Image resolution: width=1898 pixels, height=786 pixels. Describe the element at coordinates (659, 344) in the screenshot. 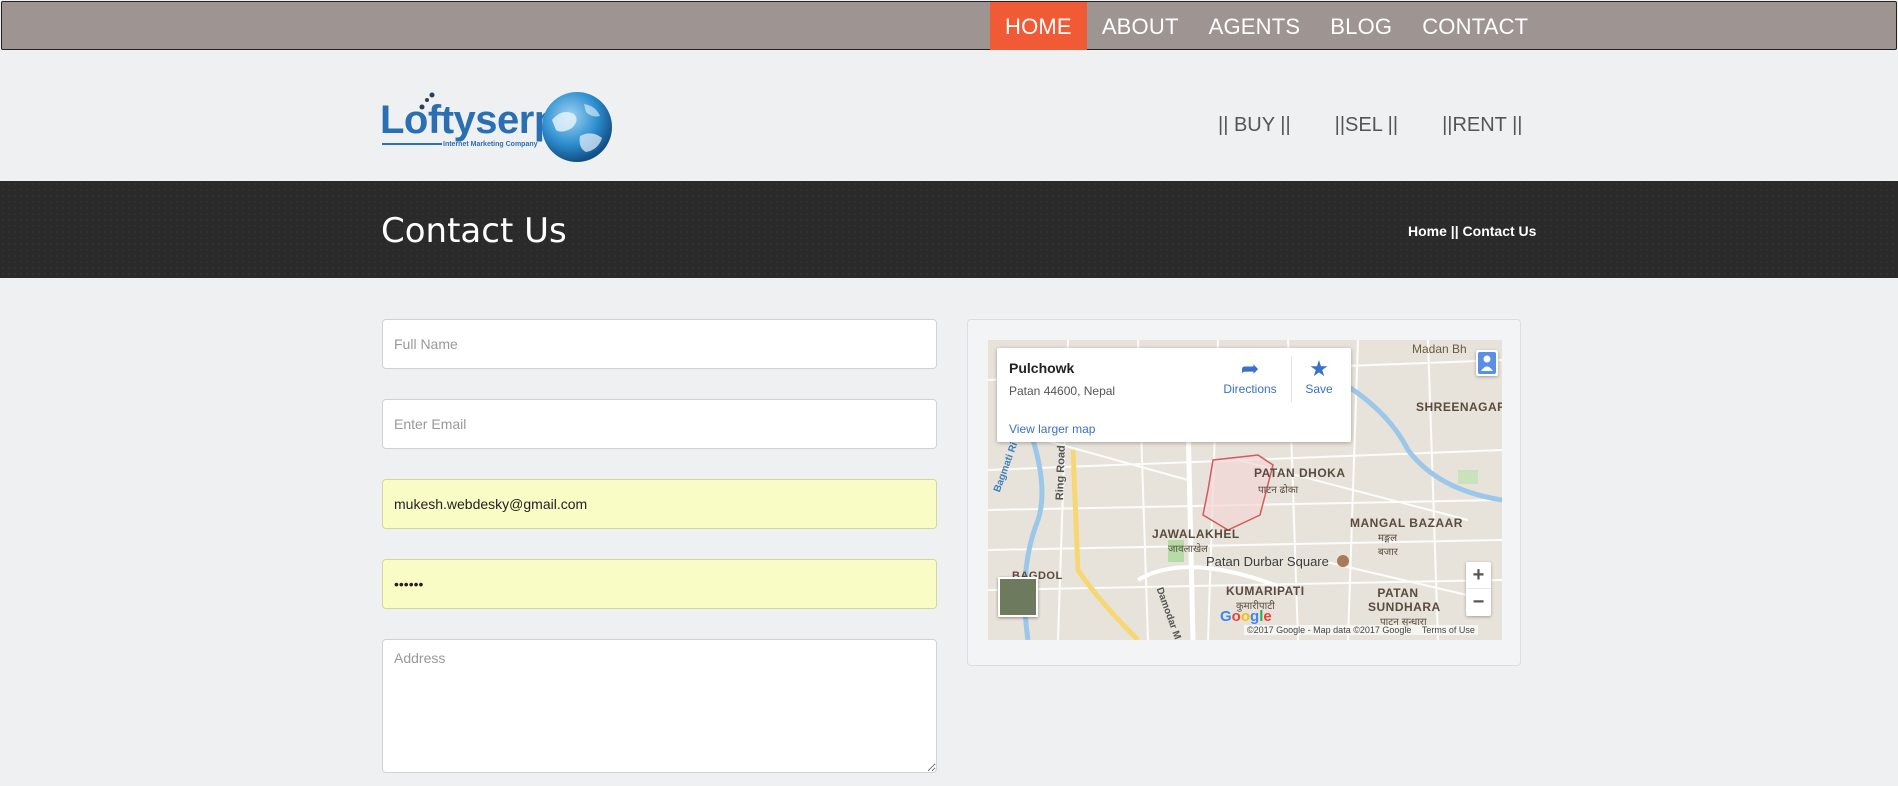

I see `full-name-input` at that location.